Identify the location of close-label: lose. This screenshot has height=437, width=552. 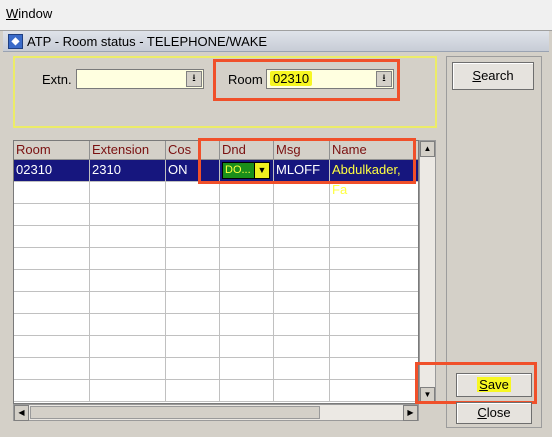
(498, 412).